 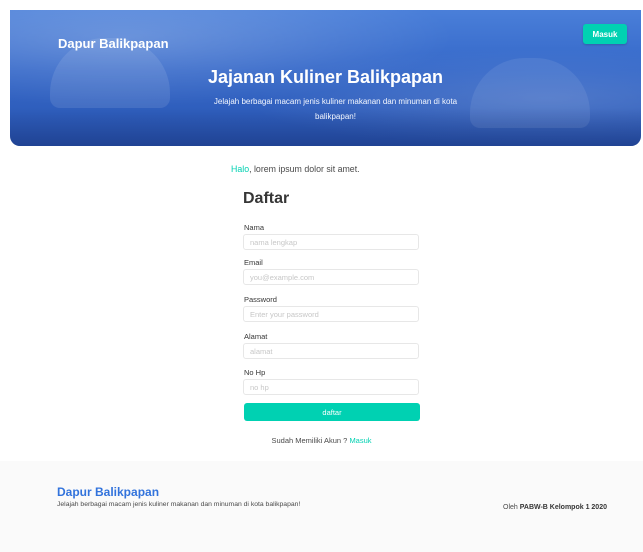 I want to click on greeting-text: , lorem ipsum dolor sit amet., so click(x=304, y=169).